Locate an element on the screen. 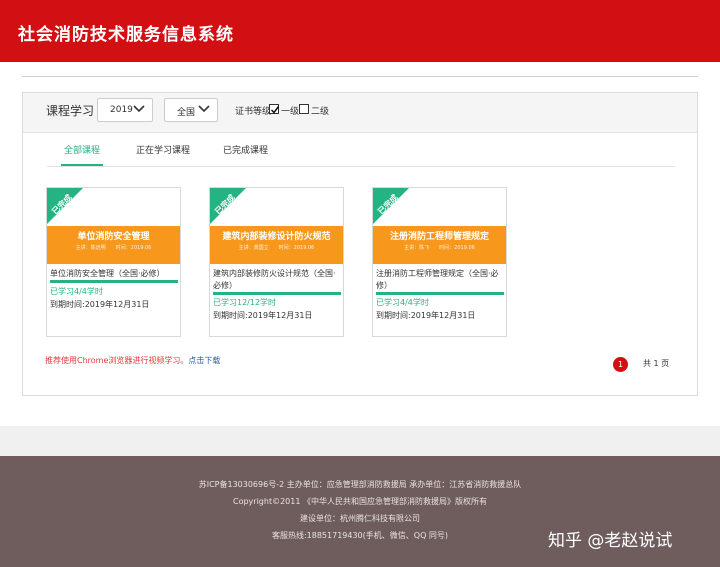  cover-band: 注册消防工程师管理规定 主讲：陈飞 时间：2019.06 is located at coordinates (439, 245).